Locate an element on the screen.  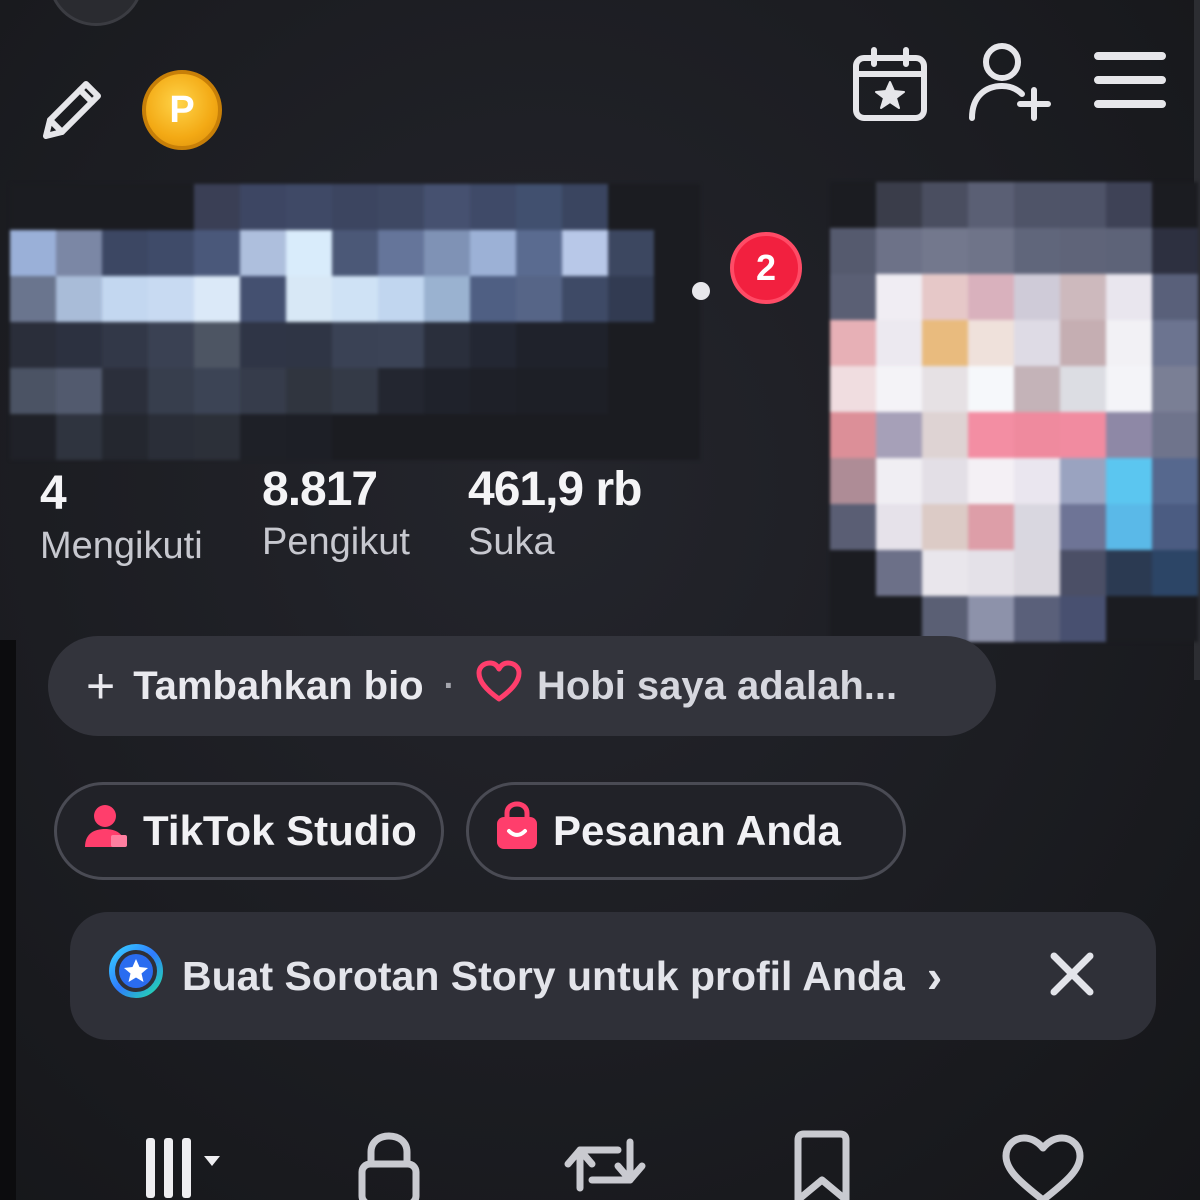
bookmark-icon is located at coordinates (822, 1164).